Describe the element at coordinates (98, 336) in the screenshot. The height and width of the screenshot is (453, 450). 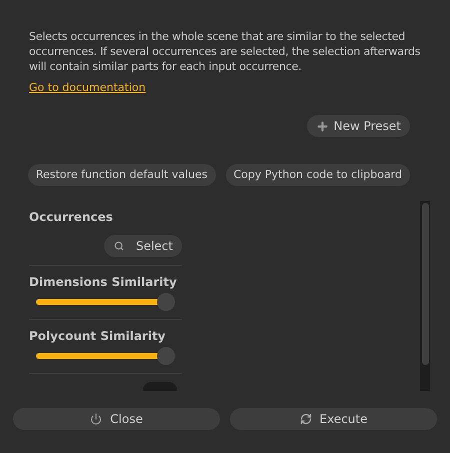
I see `parameter-label: Polycount Similarity` at that location.